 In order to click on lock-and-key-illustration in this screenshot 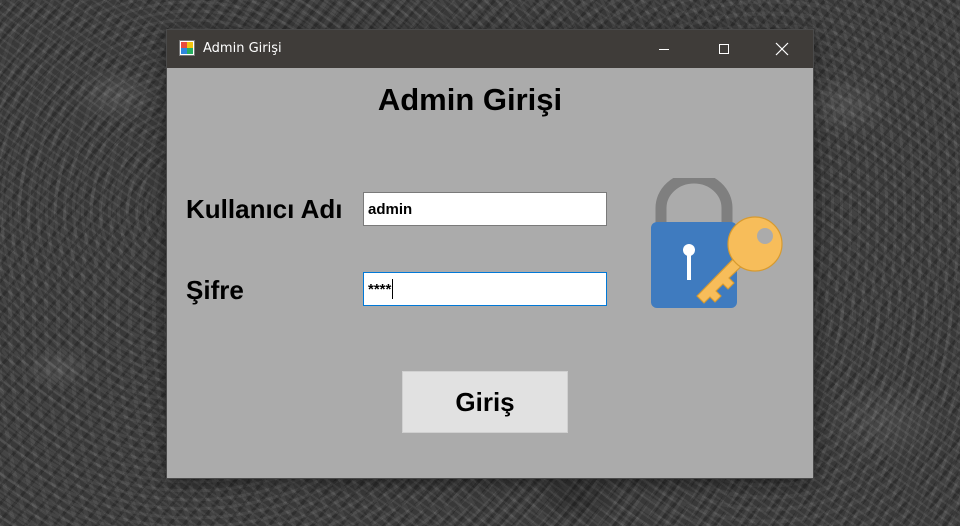, I will do `click(717, 243)`.